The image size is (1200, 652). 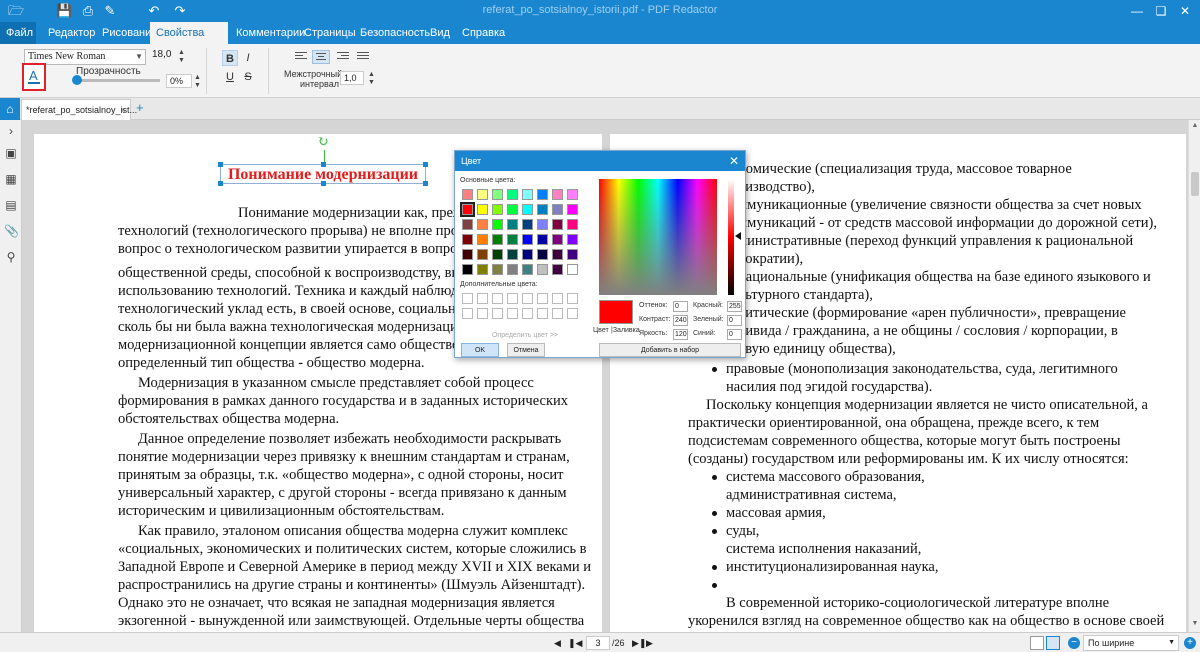 I want to click on minimize-icon: —, so click(x=1137, y=11).